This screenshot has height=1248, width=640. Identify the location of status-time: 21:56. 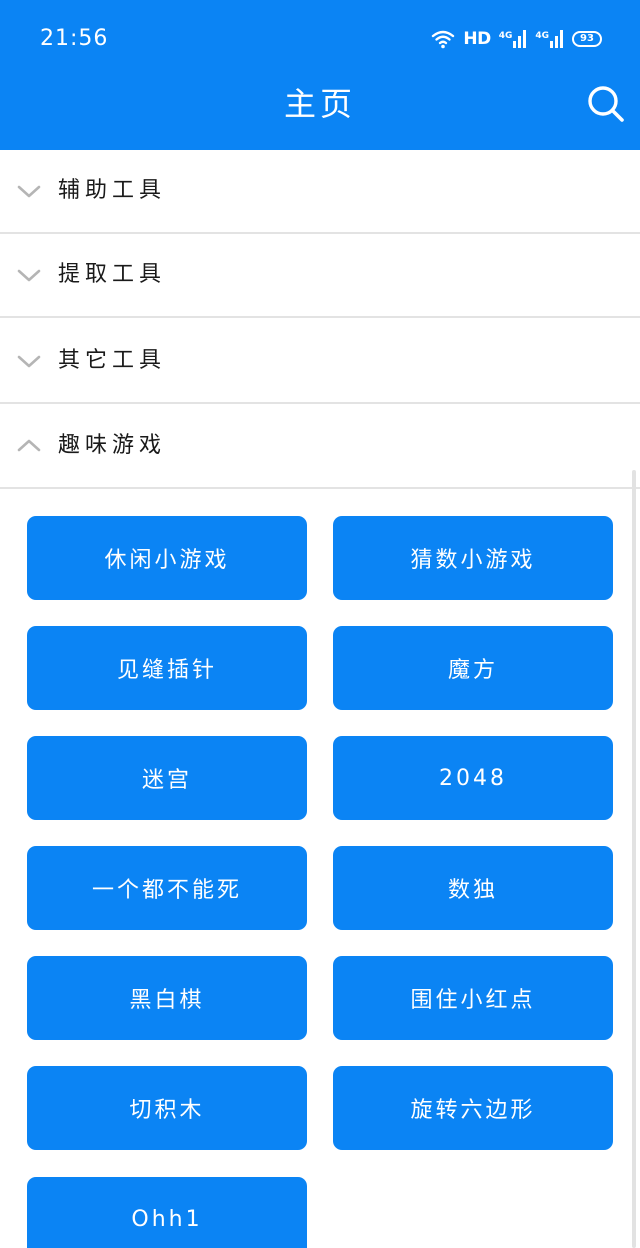
(74, 38).